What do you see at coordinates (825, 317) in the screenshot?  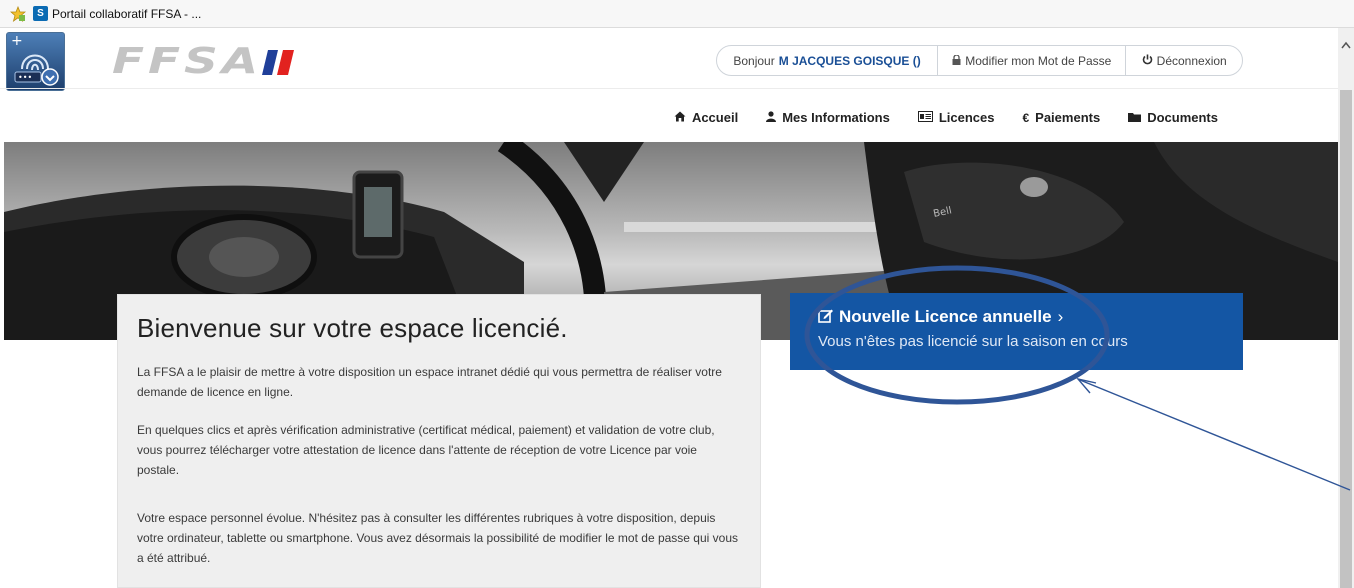 I see `edit-icon` at bounding box center [825, 317].